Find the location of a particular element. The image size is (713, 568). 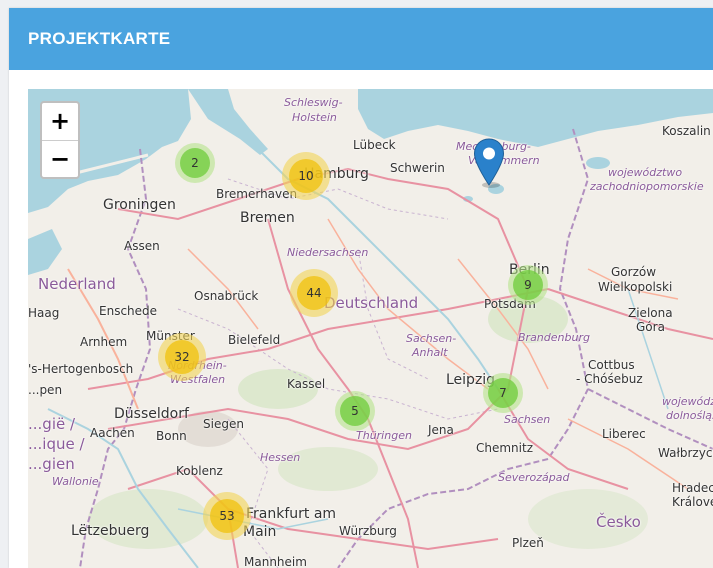

map-label-brandenburg: Brandenburg is located at coordinates (554, 337).